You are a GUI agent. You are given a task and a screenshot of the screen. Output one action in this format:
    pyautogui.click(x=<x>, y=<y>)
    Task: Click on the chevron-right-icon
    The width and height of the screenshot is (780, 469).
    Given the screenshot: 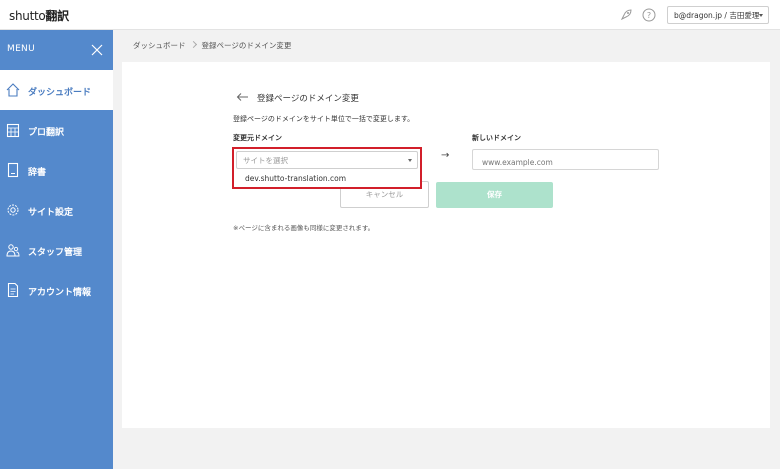 What is the action you would take?
    pyautogui.click(x=193, y=44)
    